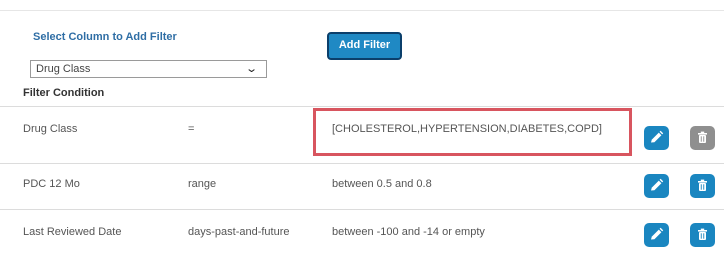  Describe the element at coordinates (408, 232) in the screenshot. I see `filter-value: between -100 and -14 or empty` at that location.